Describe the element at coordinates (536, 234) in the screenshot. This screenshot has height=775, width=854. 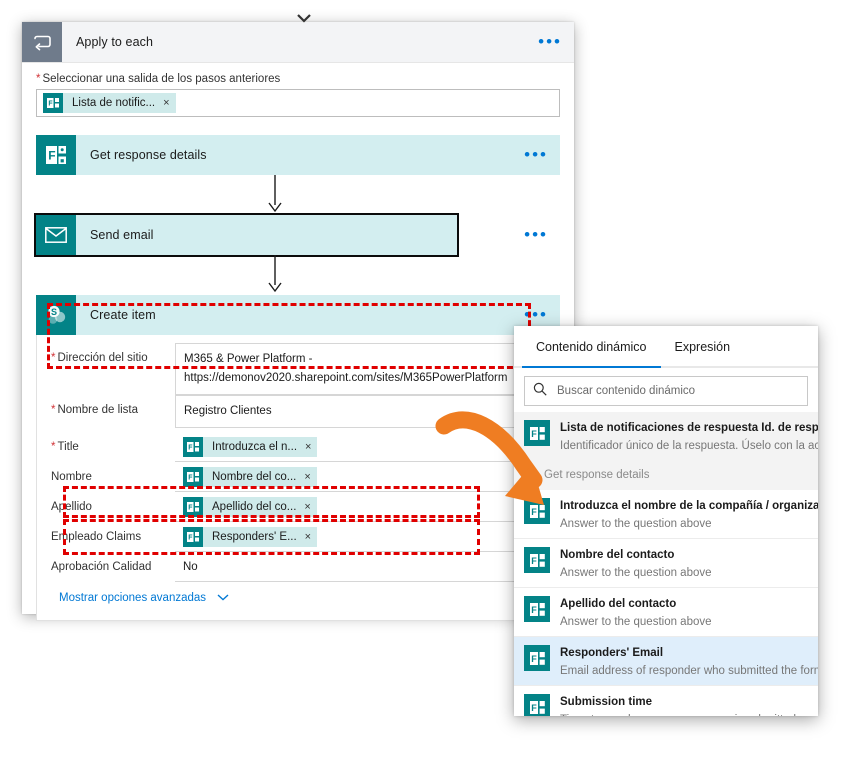
I see `action-menu-send-email: •••` at that location.